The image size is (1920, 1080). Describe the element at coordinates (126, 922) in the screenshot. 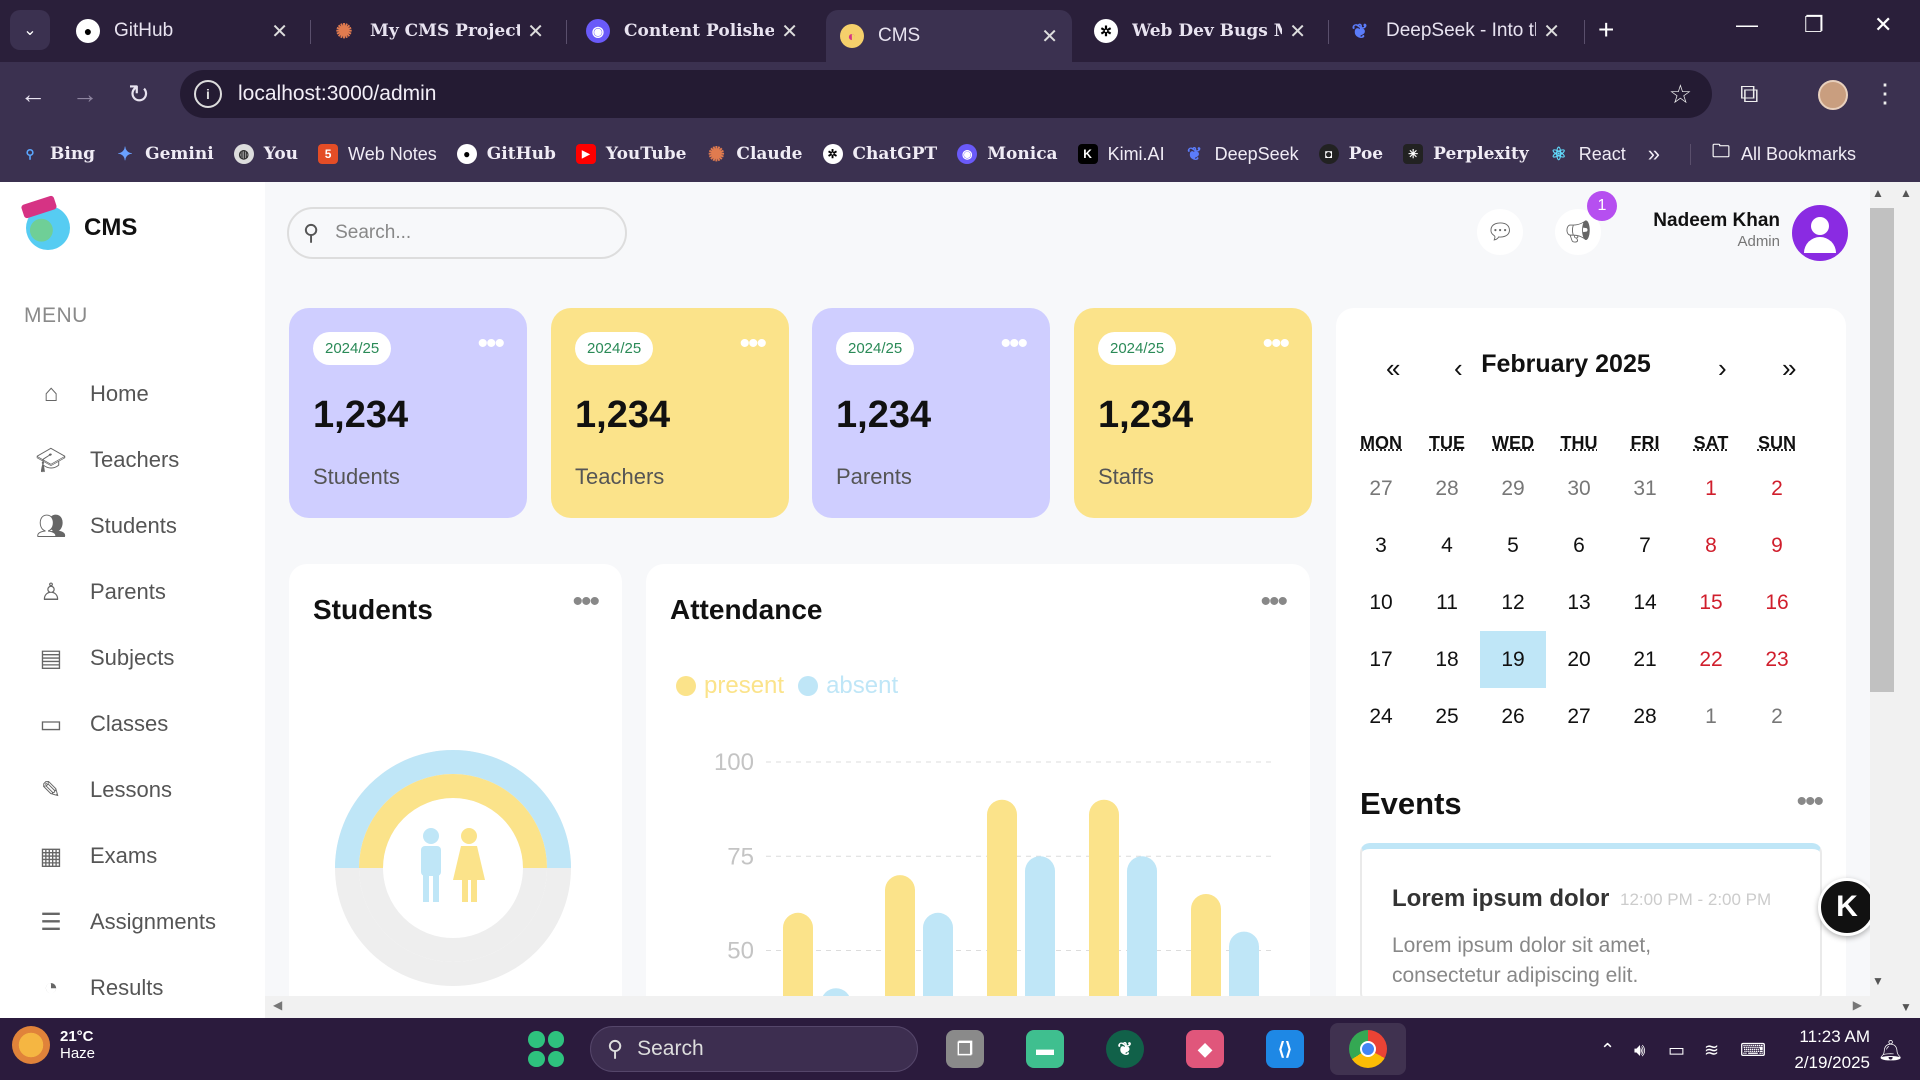

I see `sidebar-item-assignments: ☰ Assignments` at that location.